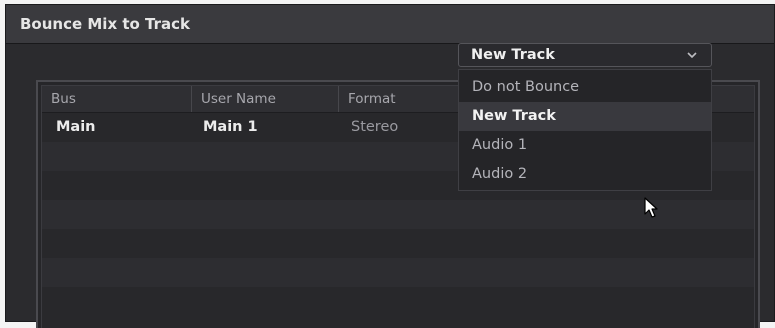 Image resolution: width=775 pixels, height=328 pixels. What do you see at coordinates (513, 55) in the screenshot?
I see `dropdown-selected-value: New Track` at bounding box center [513, 55].